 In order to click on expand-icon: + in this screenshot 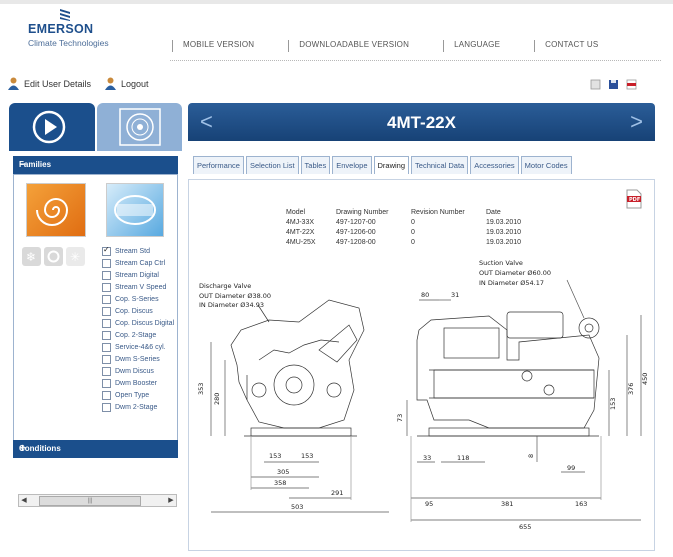, I will do `click(95, 448)`.